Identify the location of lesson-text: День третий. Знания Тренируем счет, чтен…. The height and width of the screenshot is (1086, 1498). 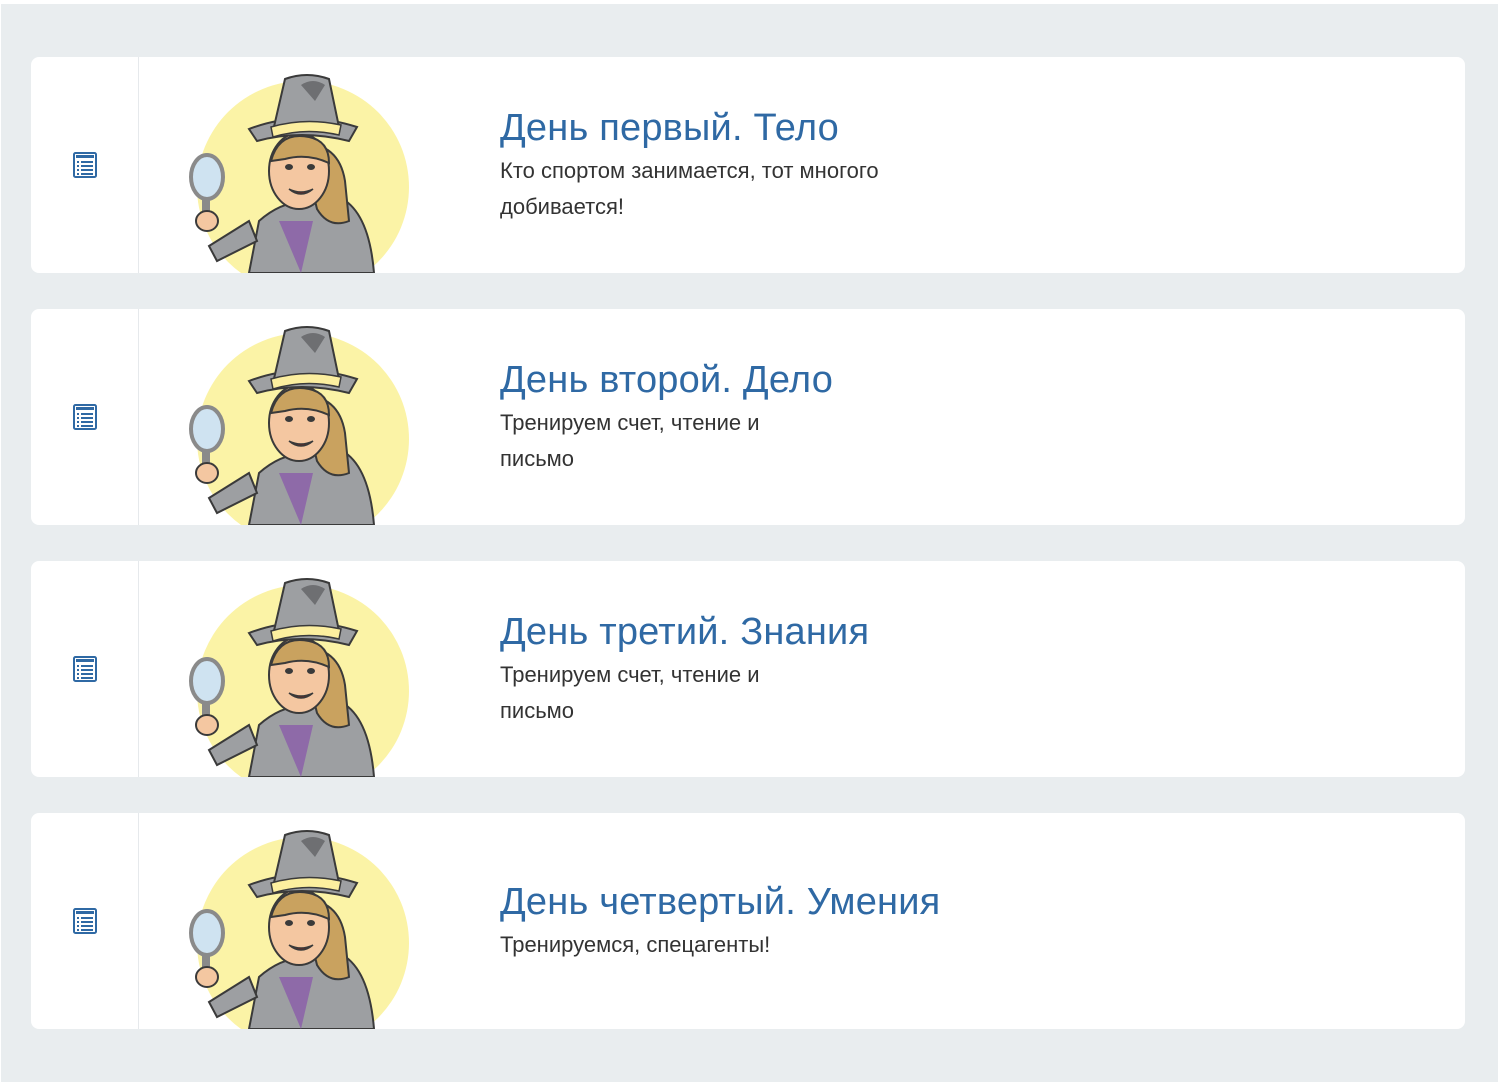
(950, 669).